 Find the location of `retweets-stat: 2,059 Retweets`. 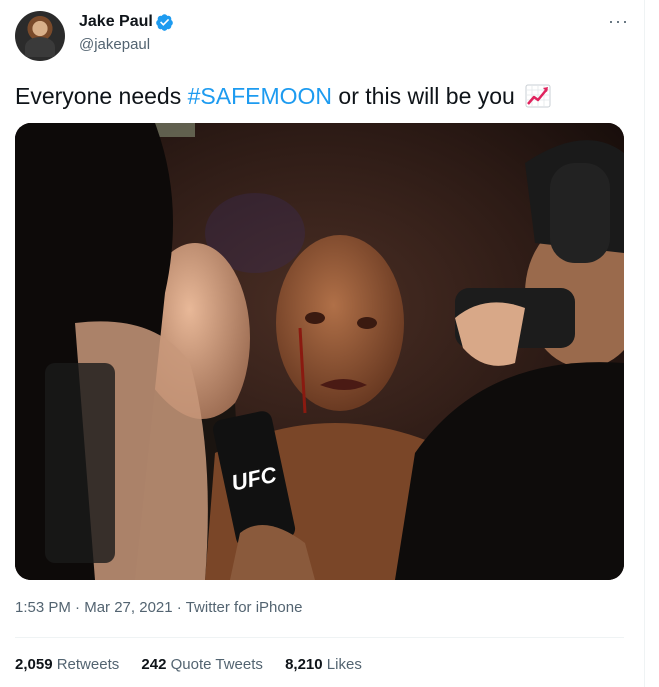

retweets-stat: 2,059 Retweets is located at coordinates (67, 664).